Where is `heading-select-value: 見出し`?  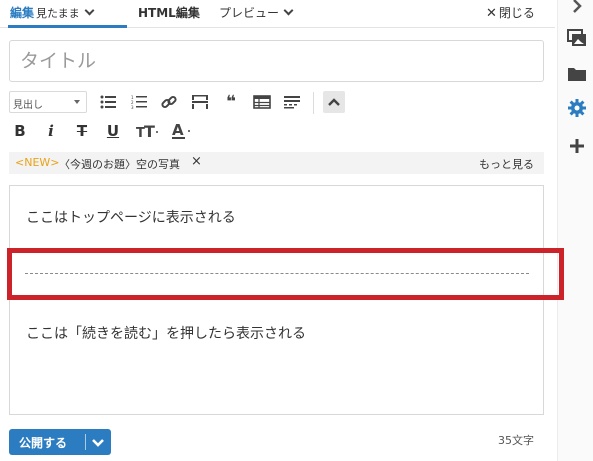
heading-select-value: 見出し is located at coordinates (28, 105).